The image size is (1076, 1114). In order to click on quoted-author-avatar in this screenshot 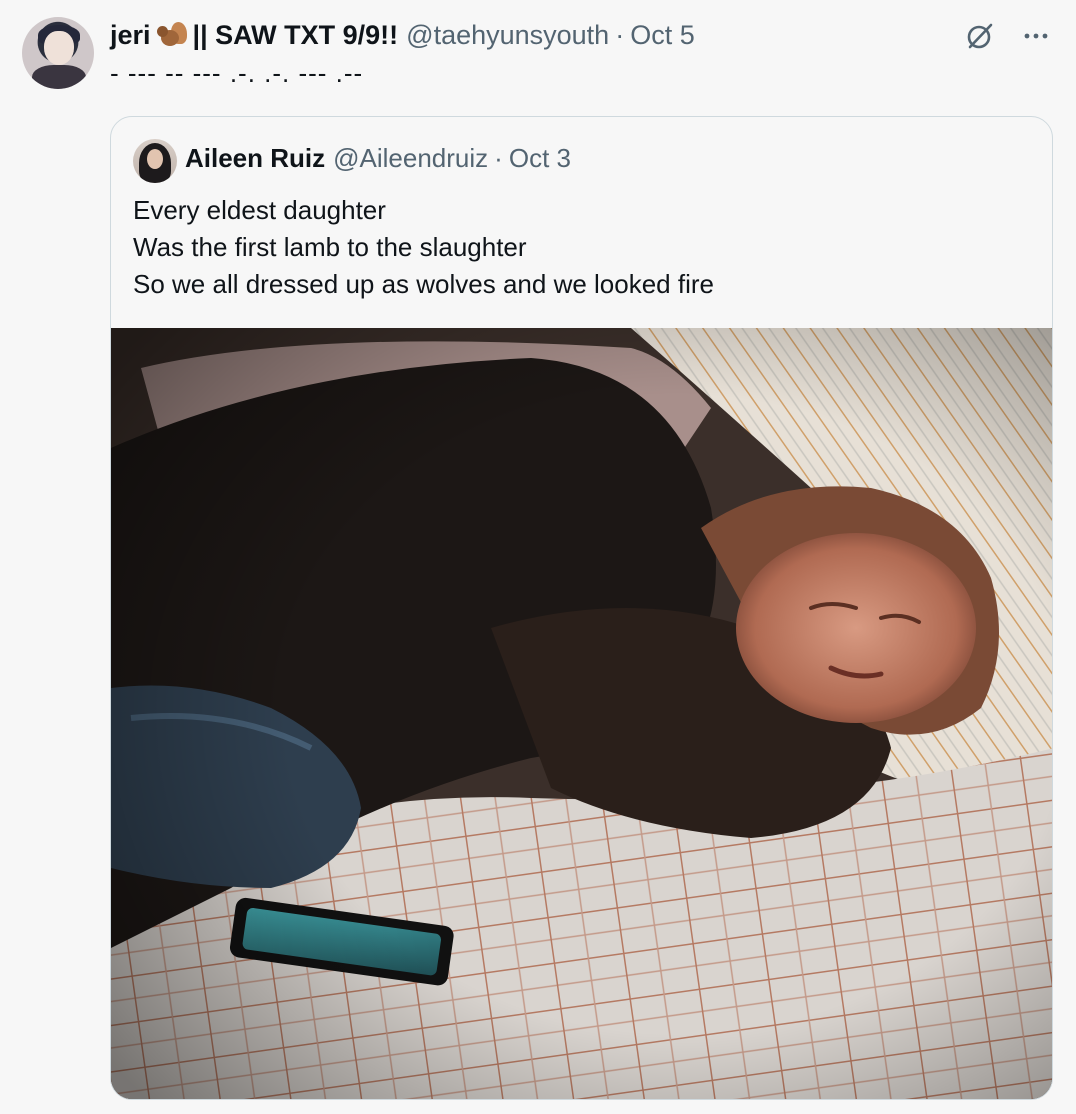, I will do `click(155, 161)`.